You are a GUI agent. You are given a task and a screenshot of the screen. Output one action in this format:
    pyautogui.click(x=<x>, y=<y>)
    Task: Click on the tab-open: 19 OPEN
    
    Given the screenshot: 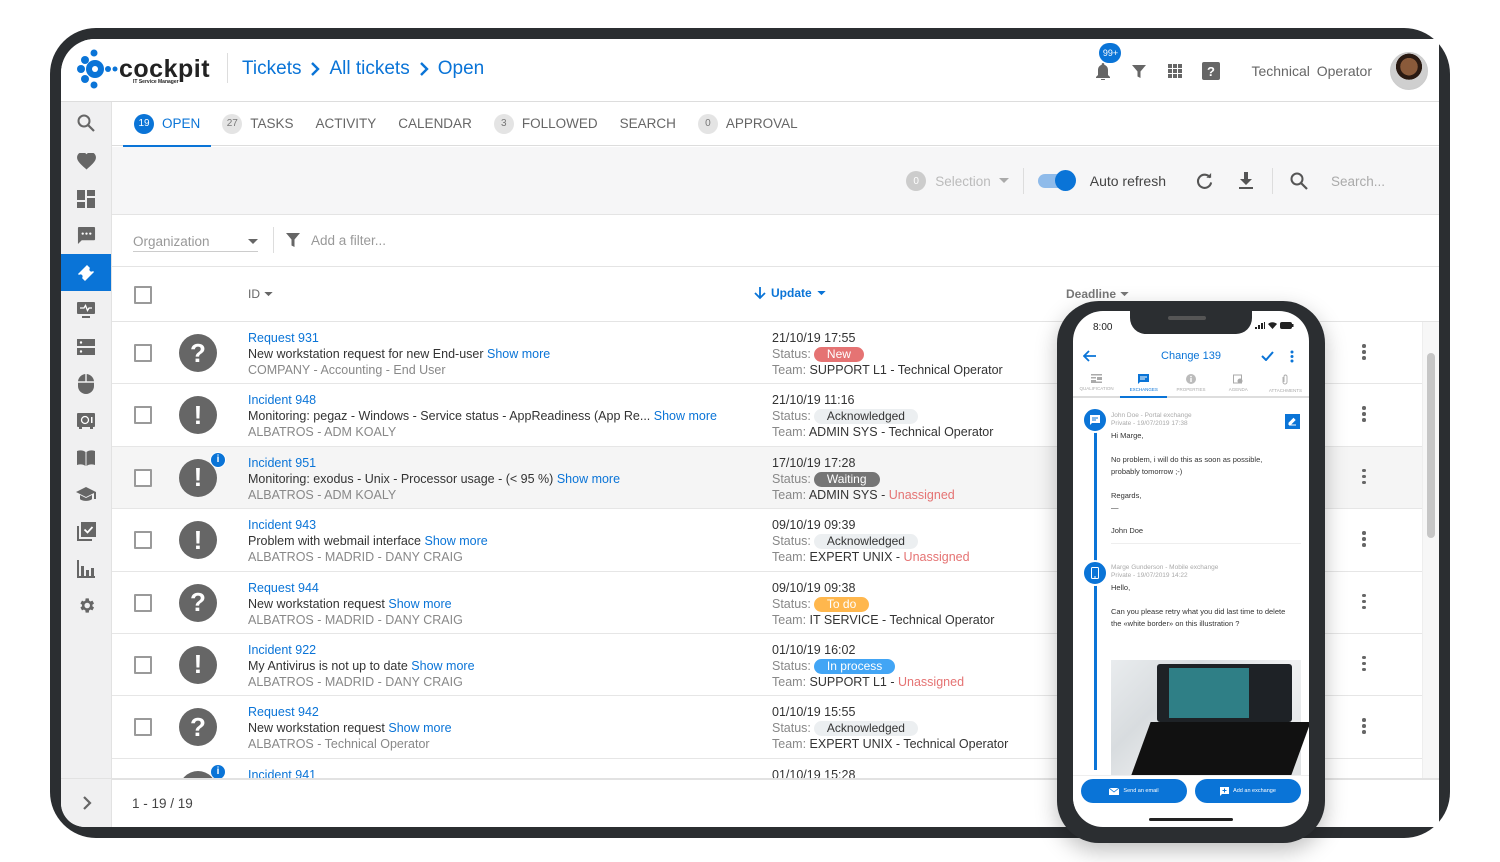 What is the action you would take?
    pyautogui.click(x=167, y=124)
    